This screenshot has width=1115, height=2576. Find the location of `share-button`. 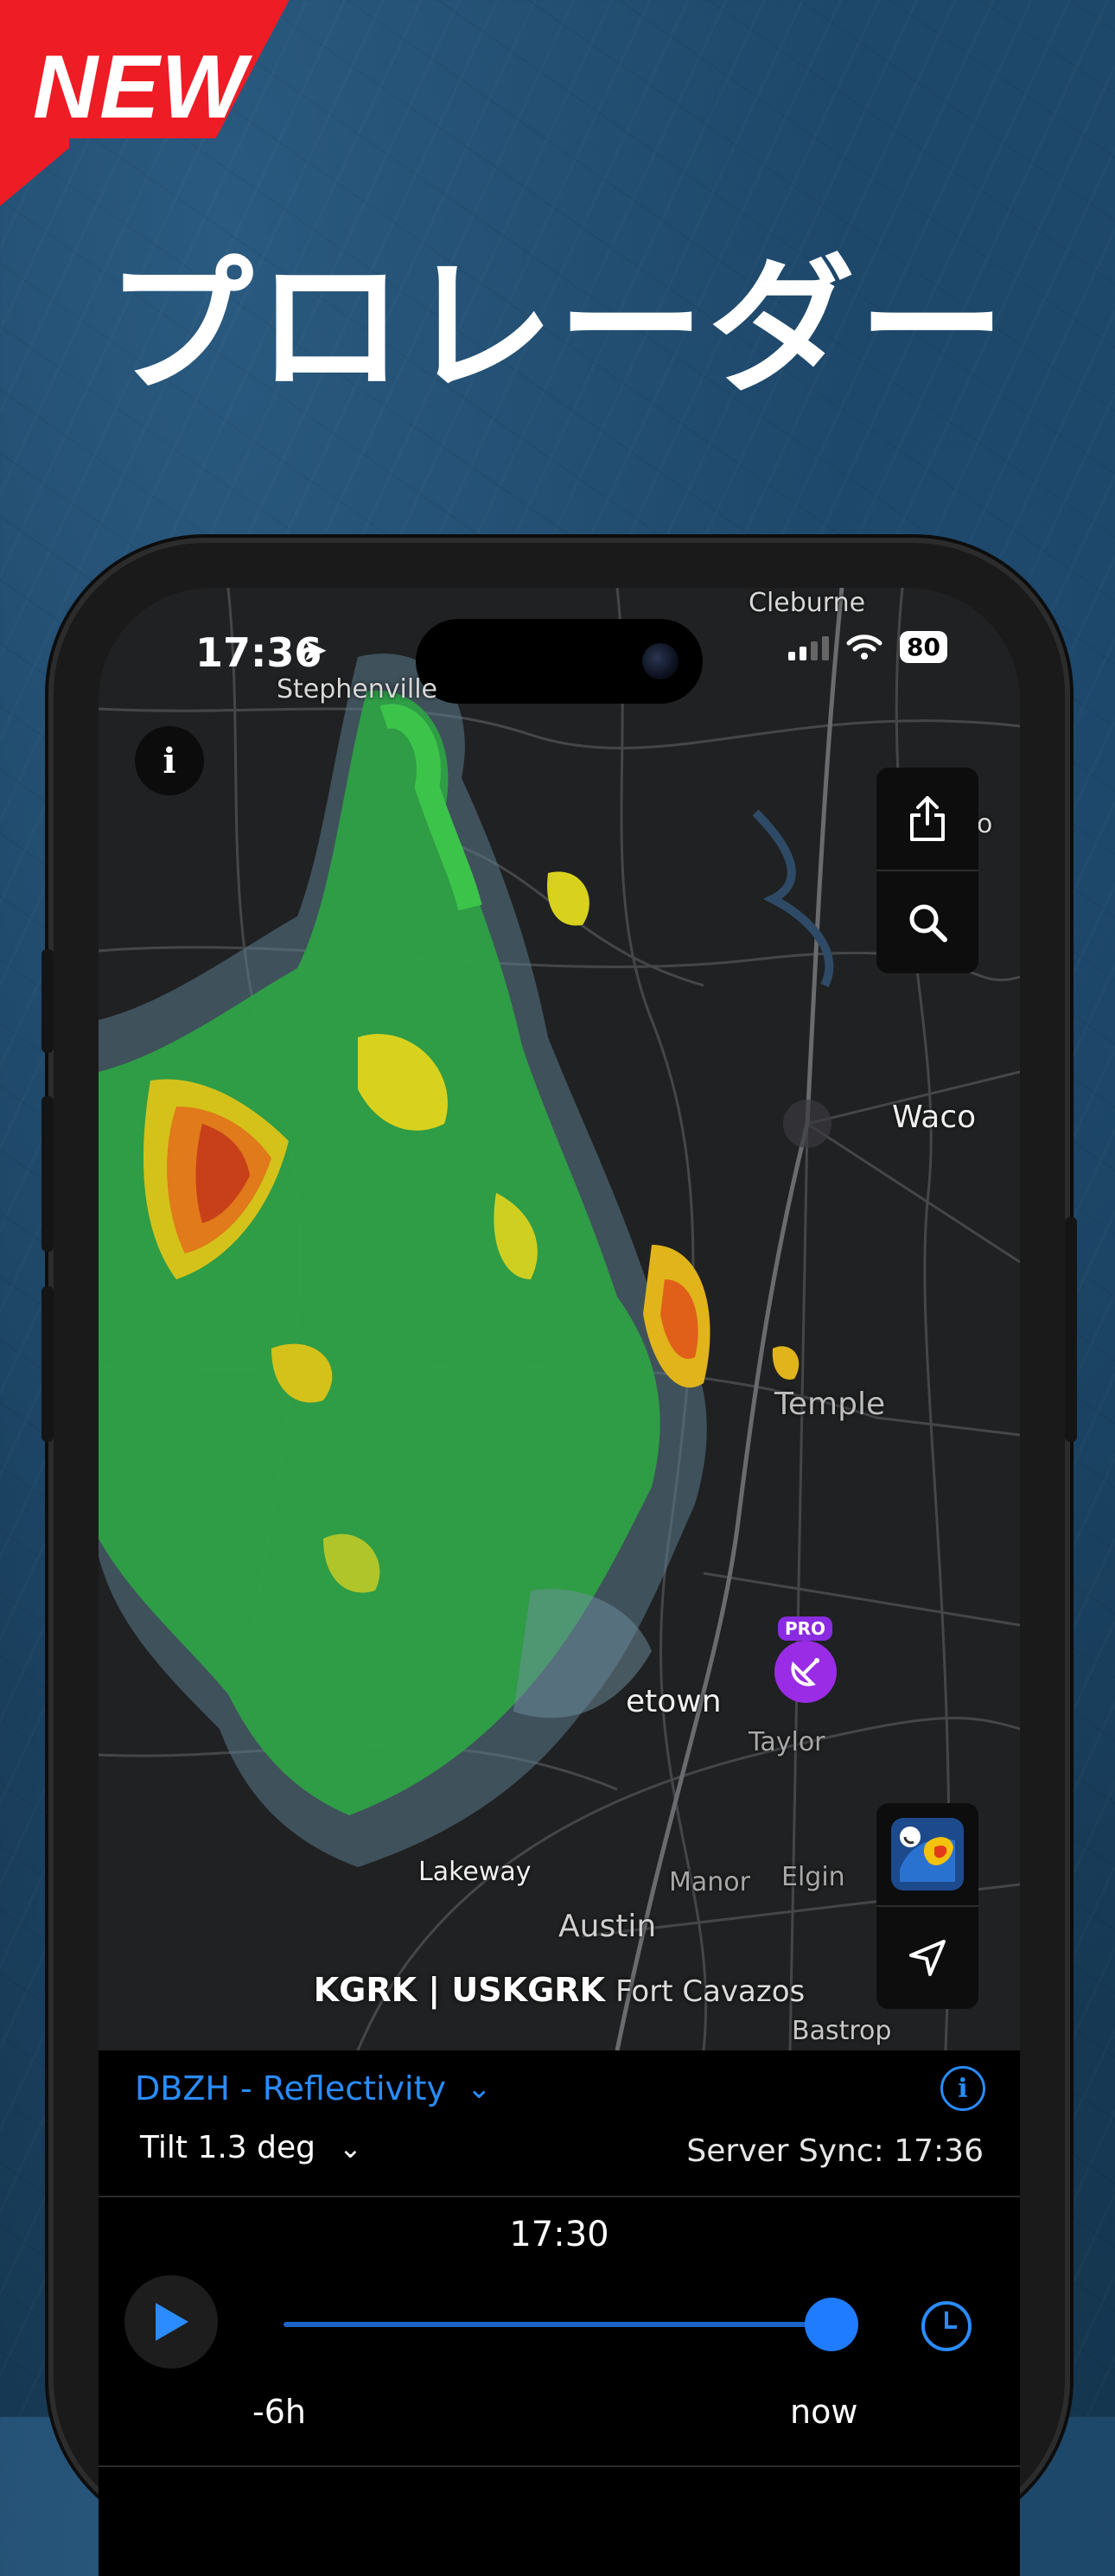

share-button is located at coordinates (927, 819).